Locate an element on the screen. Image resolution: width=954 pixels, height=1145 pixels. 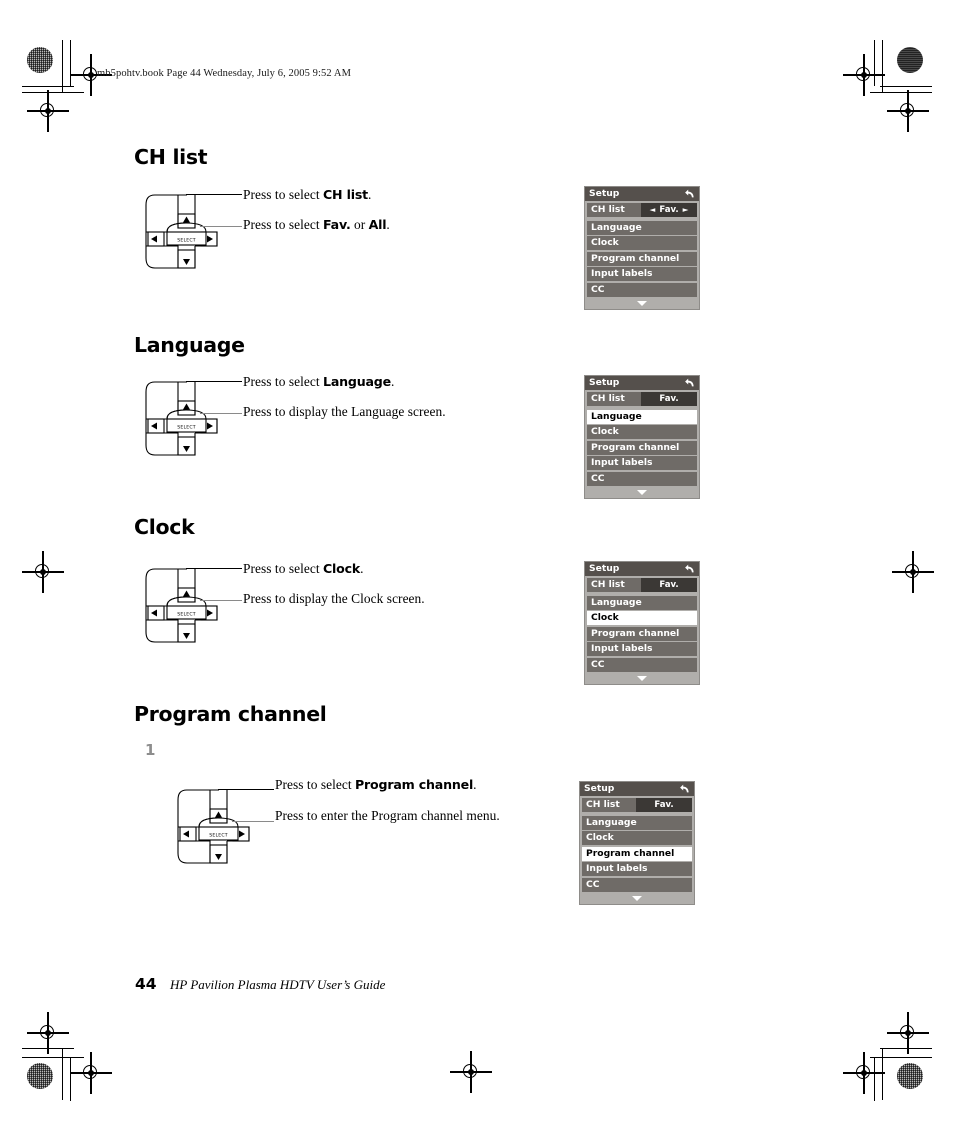
instruction-bold-2: All is located at coordinates (377, 224).